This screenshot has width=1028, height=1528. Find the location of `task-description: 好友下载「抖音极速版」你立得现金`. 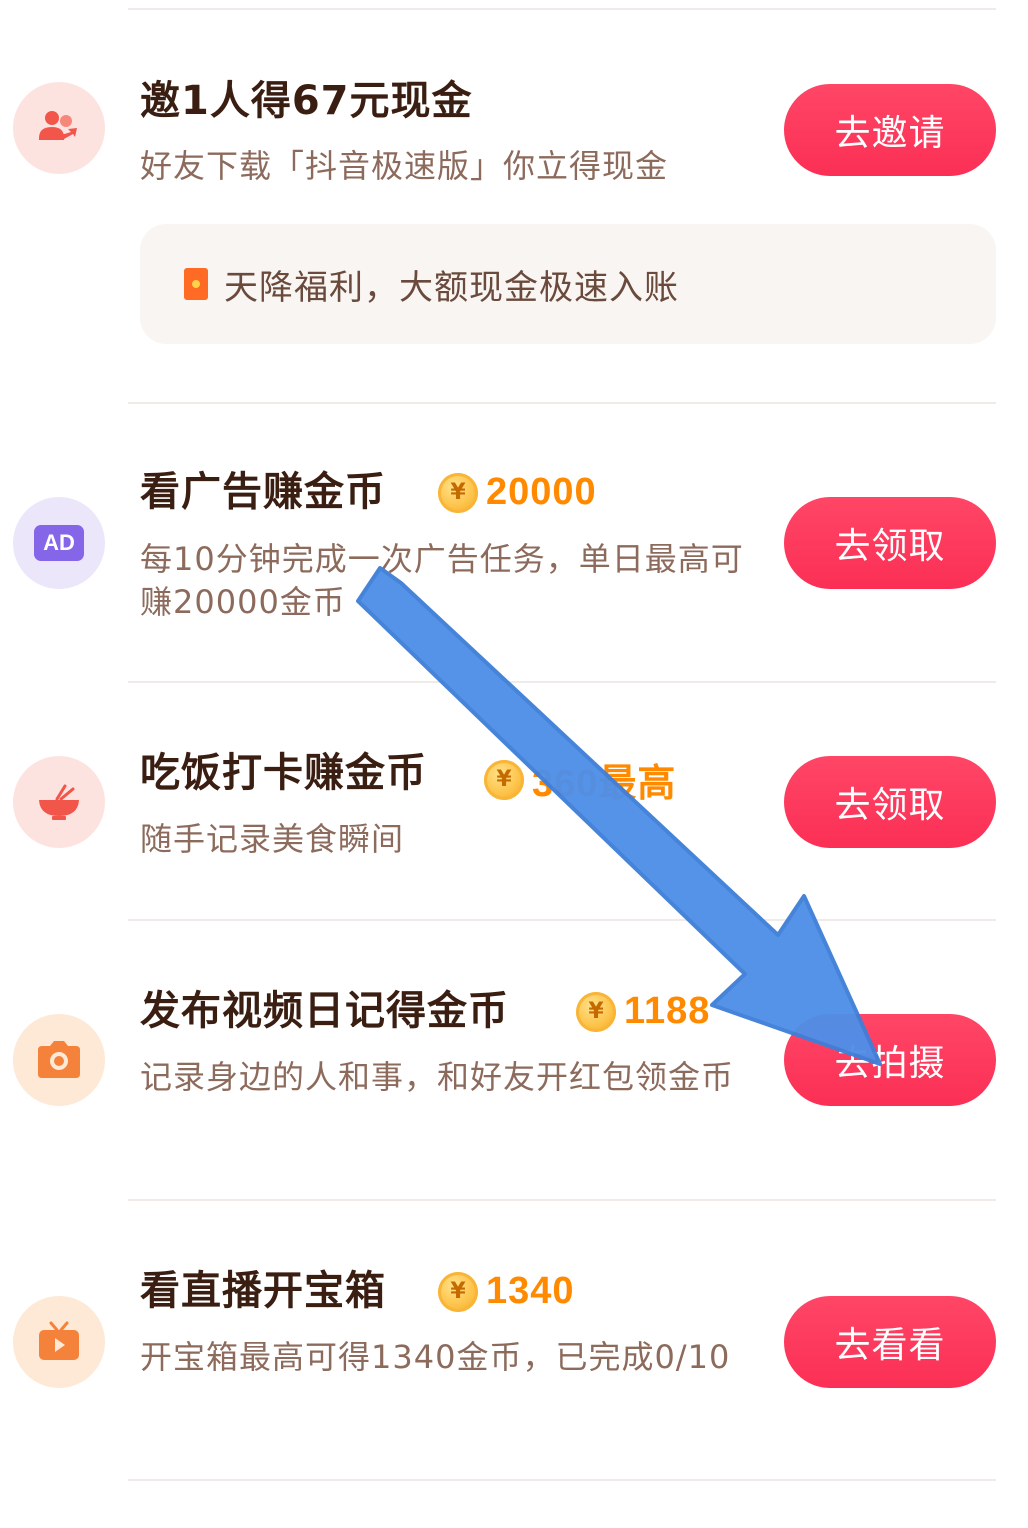

task-description: 好友下载「抖音极速版」你立得现金 is located at coordinates (404, 166).